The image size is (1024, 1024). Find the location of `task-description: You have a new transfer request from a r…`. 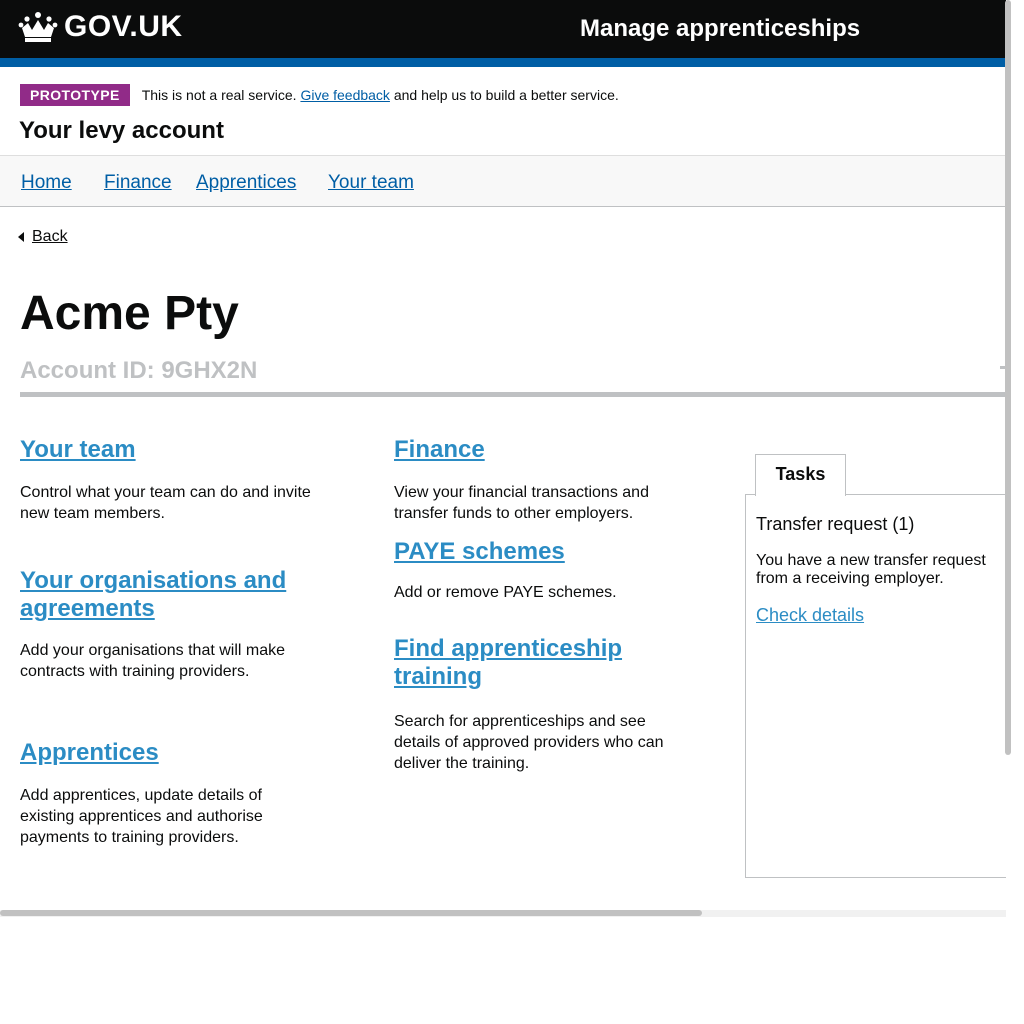

task-description: You have a new transfer request from a r… is located at coordinates (871, 569).